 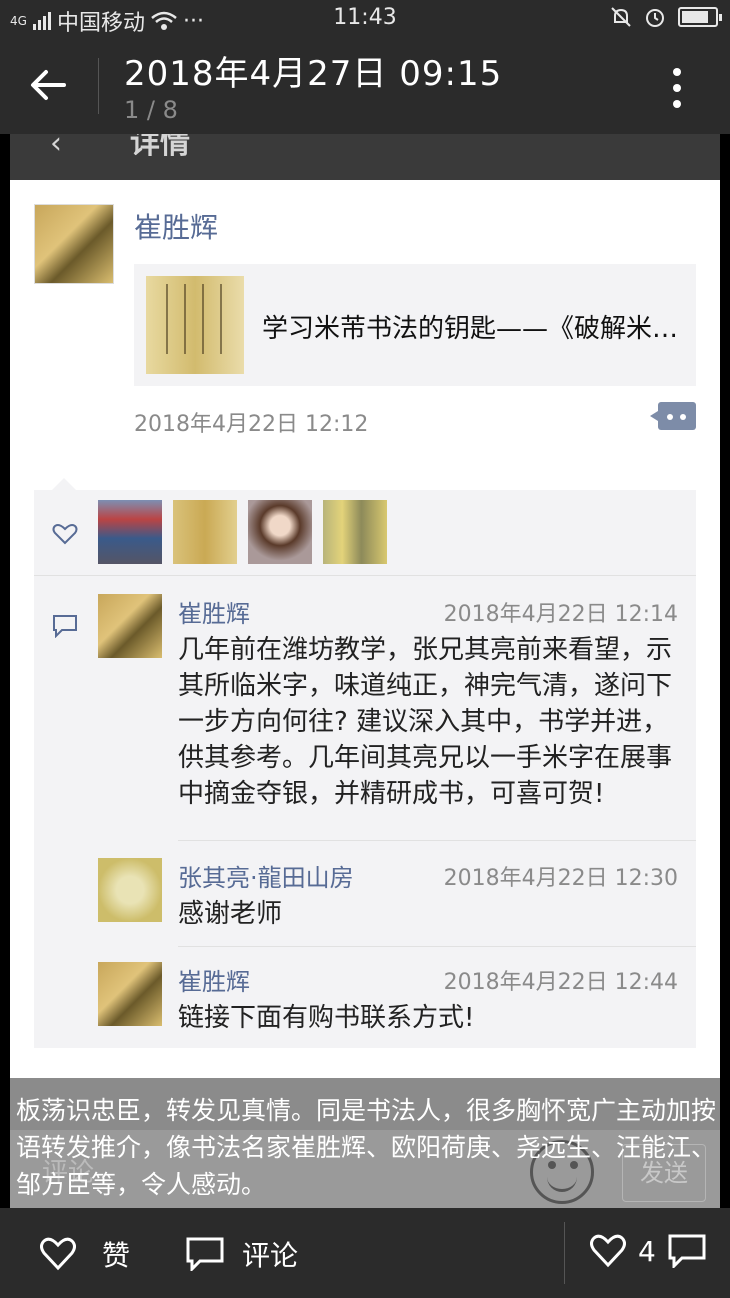 I want to click on status-bar: 4G 中国移动 ··· 11:43, so click(x=365, y=19).